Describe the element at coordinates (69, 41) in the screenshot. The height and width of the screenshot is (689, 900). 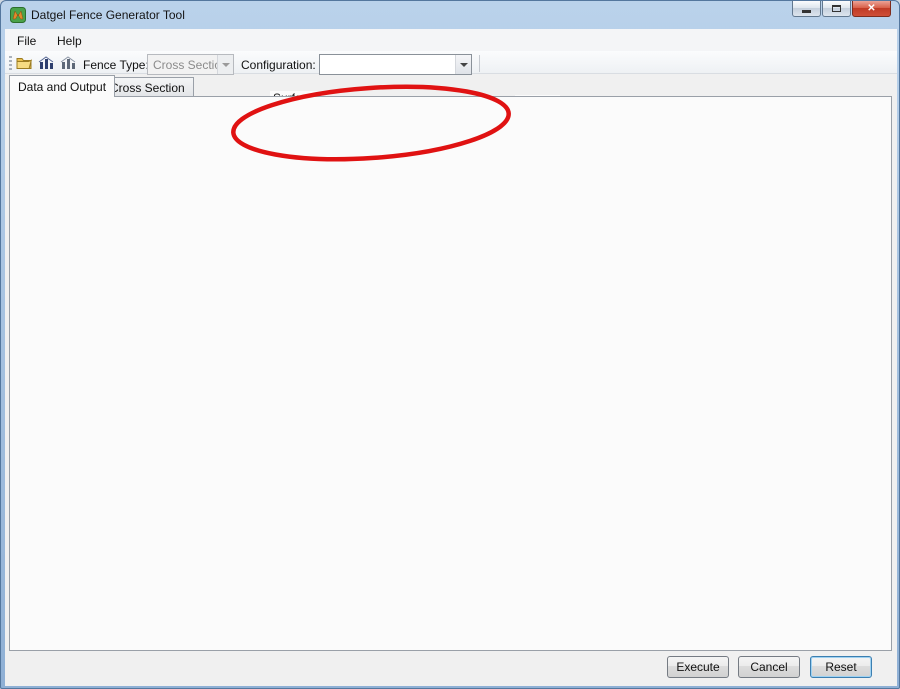
I see `menu-help: Help` at that location.